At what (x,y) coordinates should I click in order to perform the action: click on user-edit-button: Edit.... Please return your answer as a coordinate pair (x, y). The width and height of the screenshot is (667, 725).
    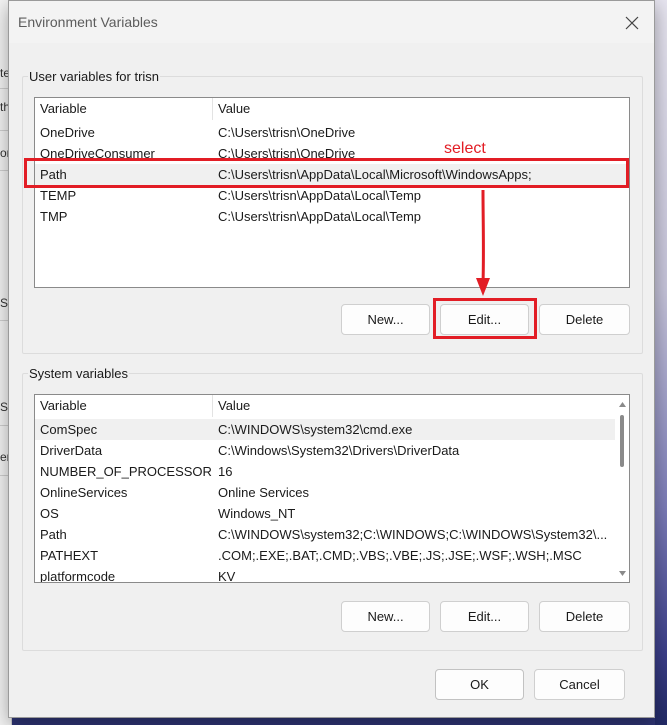
    Looking at the image, I should click on (484, 319).